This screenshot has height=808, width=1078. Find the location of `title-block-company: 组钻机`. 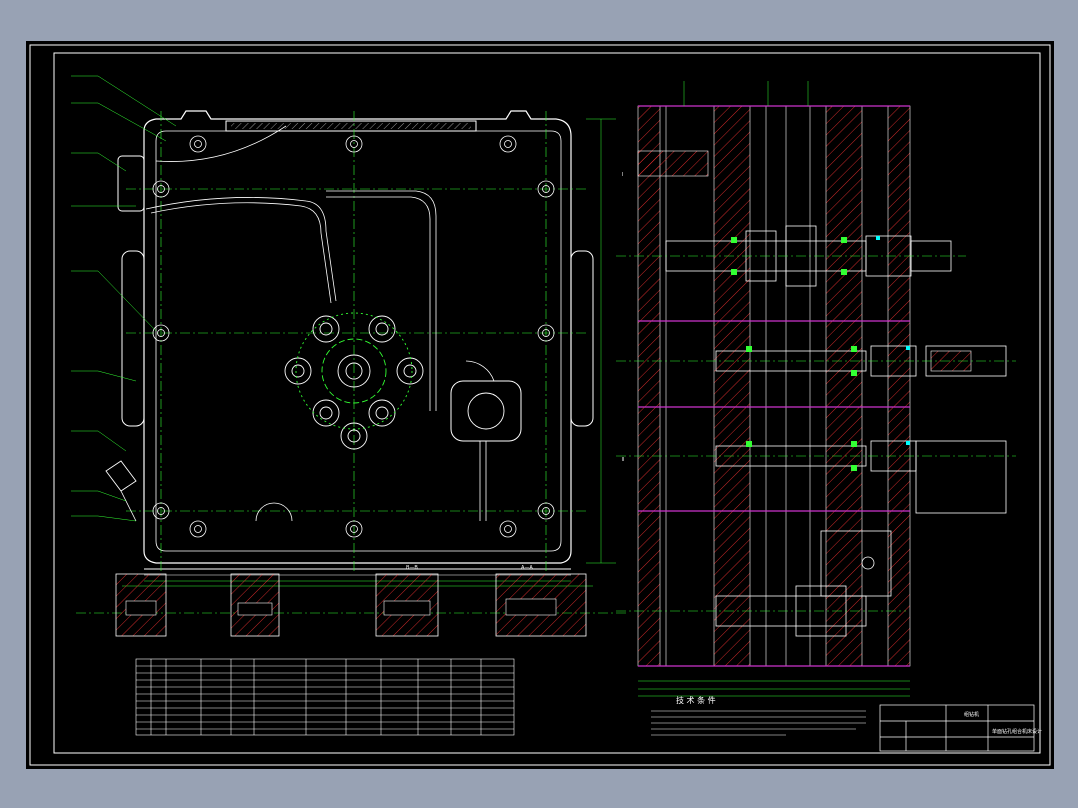

title-block-company: 组钻机 is located at coordinates (971, 714).